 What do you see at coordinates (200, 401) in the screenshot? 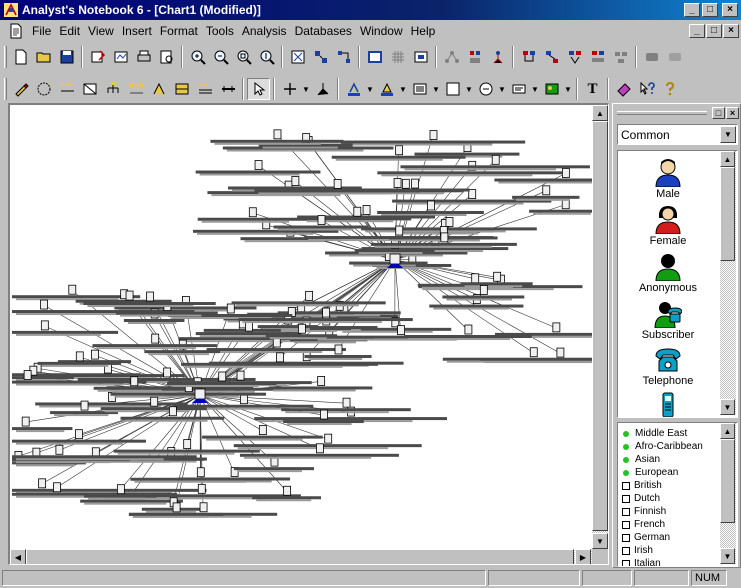
I see `hub-entity-marker` at bounding box center [200, 401].